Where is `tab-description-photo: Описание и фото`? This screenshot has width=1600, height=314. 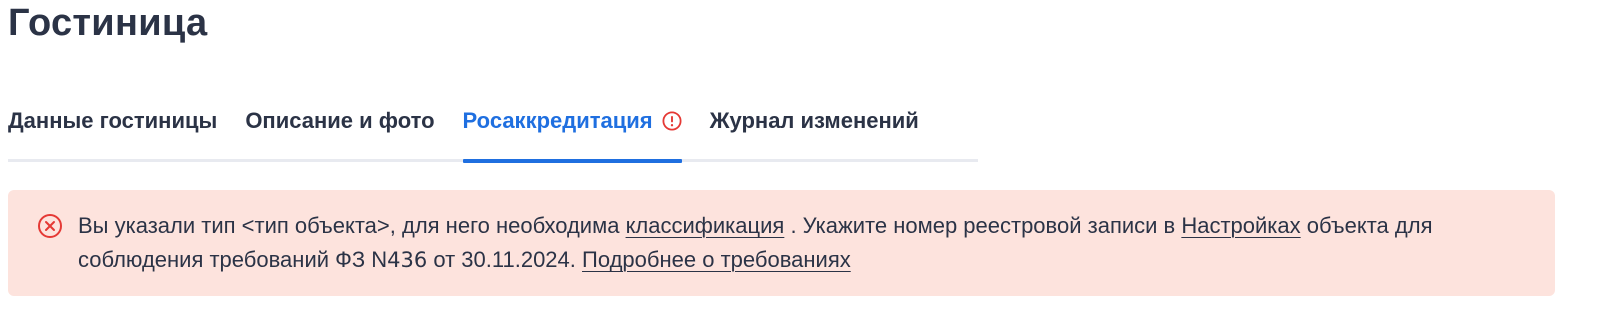
tab-description-photo: Описание и фото is located at coordinates (339, 133).